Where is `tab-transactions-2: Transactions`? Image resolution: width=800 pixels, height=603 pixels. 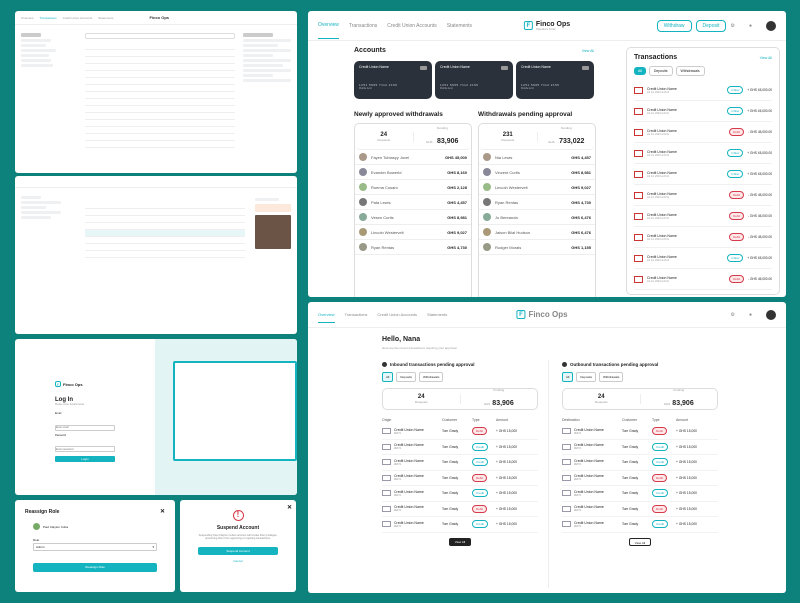
tab-transactions-2: Transactions is located at coordinates (356, 314).